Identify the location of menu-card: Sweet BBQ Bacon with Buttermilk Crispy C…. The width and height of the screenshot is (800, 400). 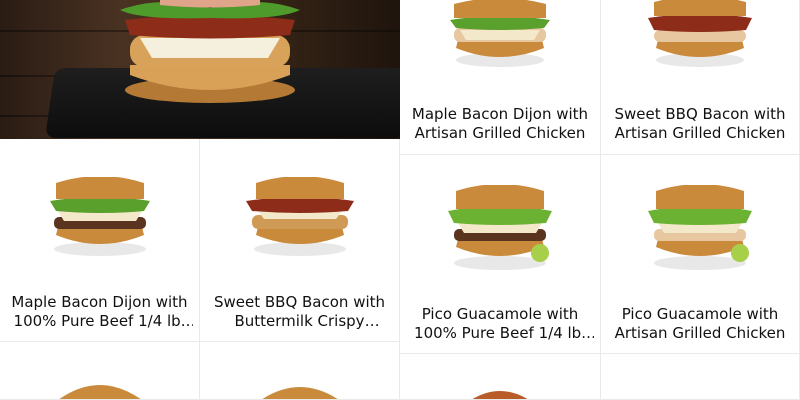
(300, 240).